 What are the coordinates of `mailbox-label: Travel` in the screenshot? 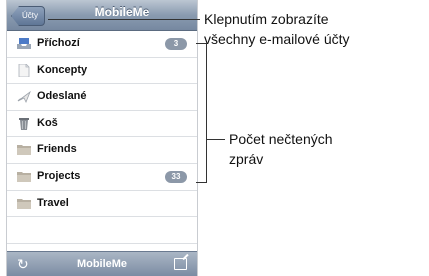 It's located at (53, 202).